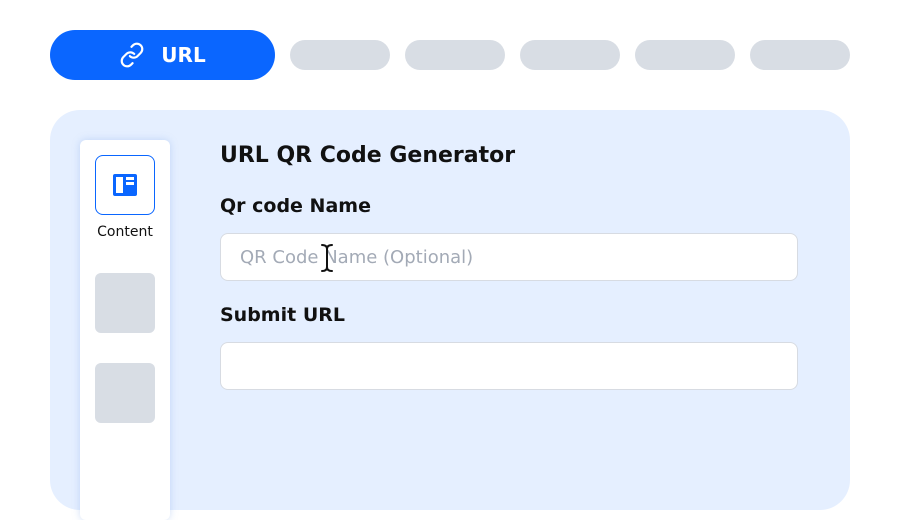 This screenshot has height=520, width=900. I want to click on link-icon, so click(132, 55).